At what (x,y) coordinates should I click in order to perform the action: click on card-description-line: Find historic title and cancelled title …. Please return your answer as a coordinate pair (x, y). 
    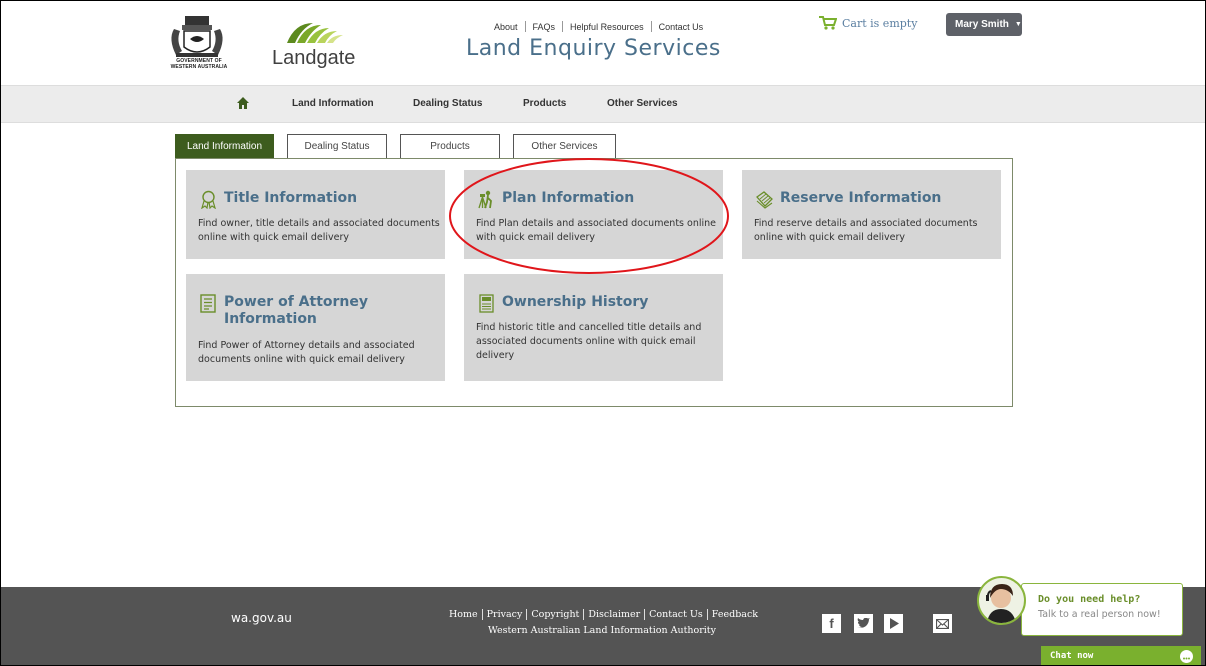
    Looking at the image, I should click on (589, 327).